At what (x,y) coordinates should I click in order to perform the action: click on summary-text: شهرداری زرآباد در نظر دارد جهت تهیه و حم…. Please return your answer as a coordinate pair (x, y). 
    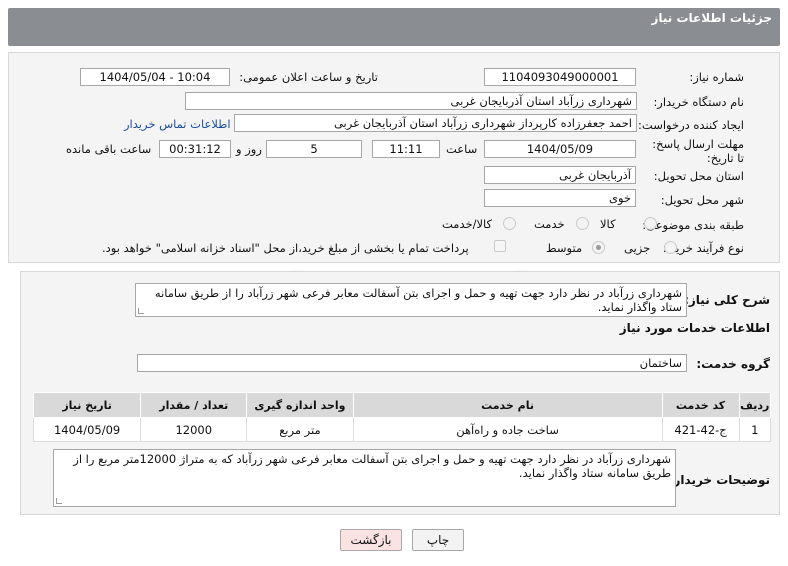
    Looking at the image, I should click on (418, 300).